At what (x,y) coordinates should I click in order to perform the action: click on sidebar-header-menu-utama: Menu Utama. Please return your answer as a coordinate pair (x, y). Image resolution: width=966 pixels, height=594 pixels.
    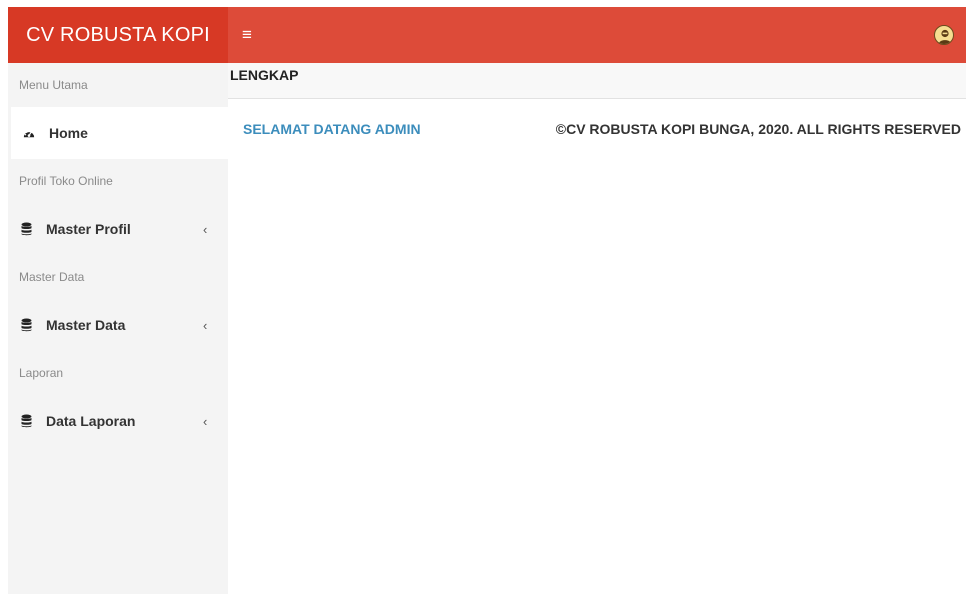
    Looking at the image, I should click on (53, 85).